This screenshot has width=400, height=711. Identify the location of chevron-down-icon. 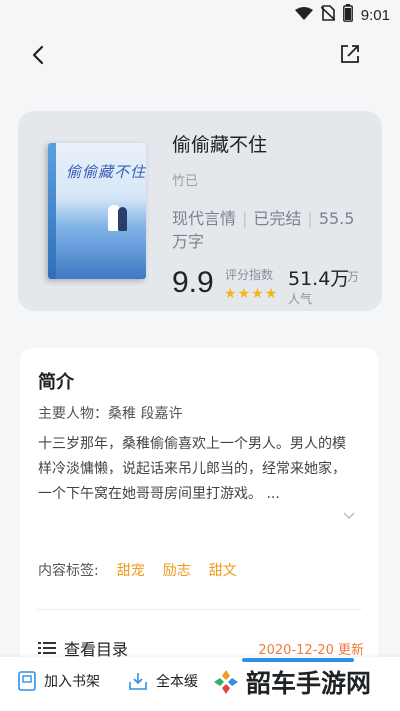
(349, 516).